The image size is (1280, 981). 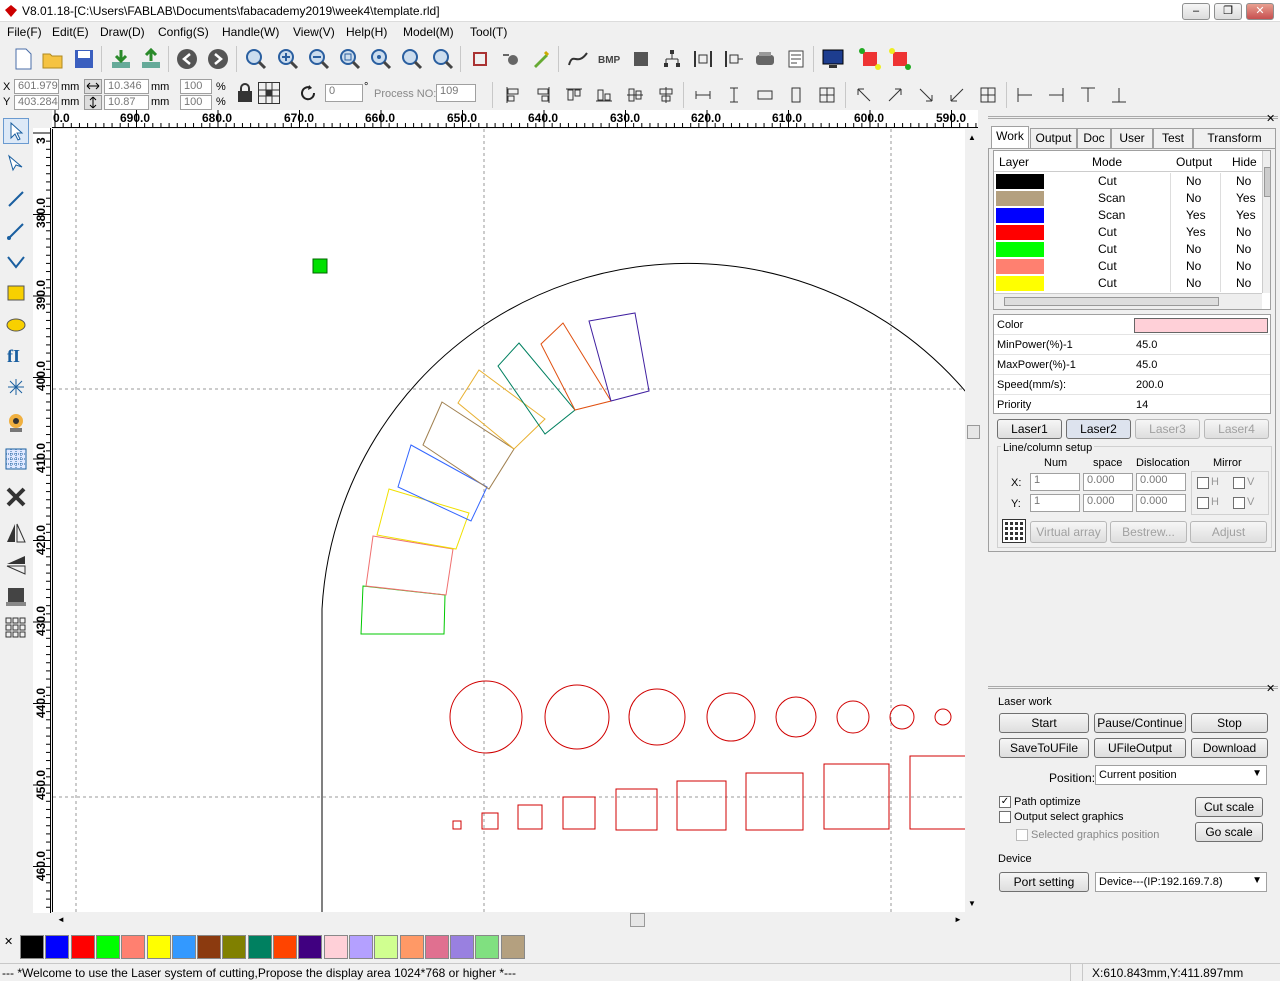 What do you see at coordinates (1005, 802) in the screenshot?
I see `path-optimize-checkbox: ✓` at bounding box center [1005, 802].